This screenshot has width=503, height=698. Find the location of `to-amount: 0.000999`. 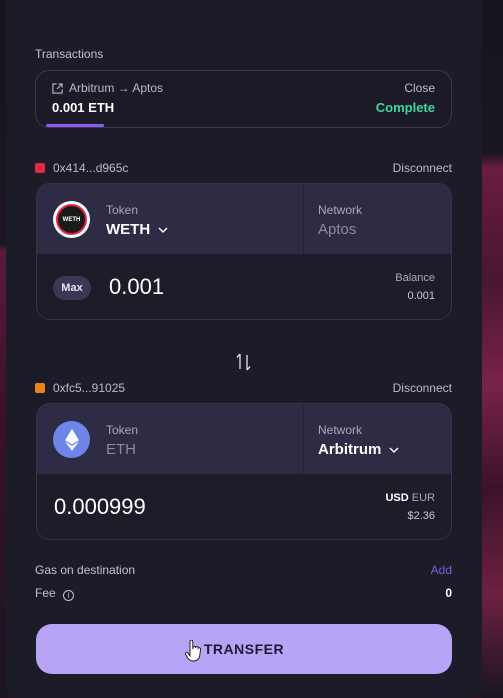

to-amount: 0.000999 is located at coordinates (100, 506).